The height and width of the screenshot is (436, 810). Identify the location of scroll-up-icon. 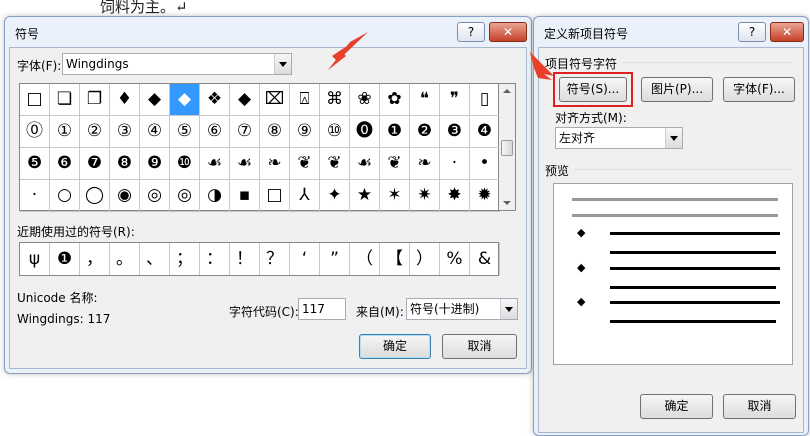
(507, 91).